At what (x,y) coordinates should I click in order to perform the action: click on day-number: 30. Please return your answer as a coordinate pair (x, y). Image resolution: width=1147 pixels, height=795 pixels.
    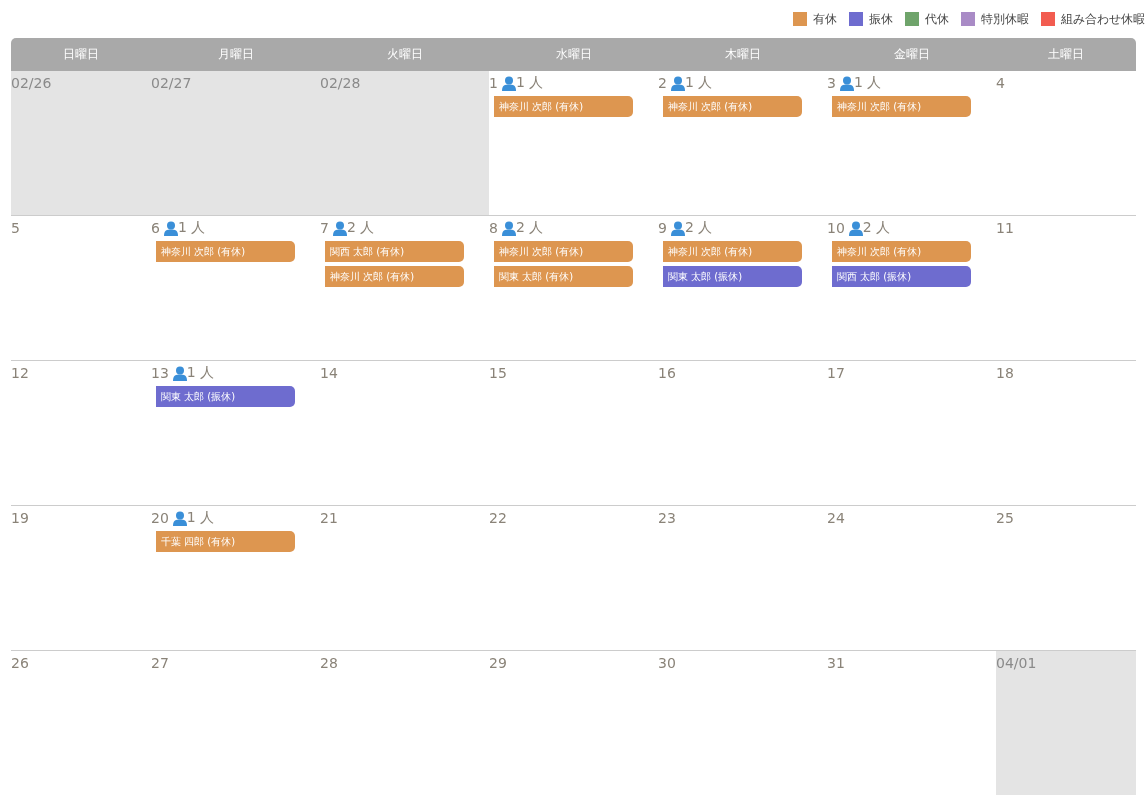
    Looking at the image, I should click on (667, 663).